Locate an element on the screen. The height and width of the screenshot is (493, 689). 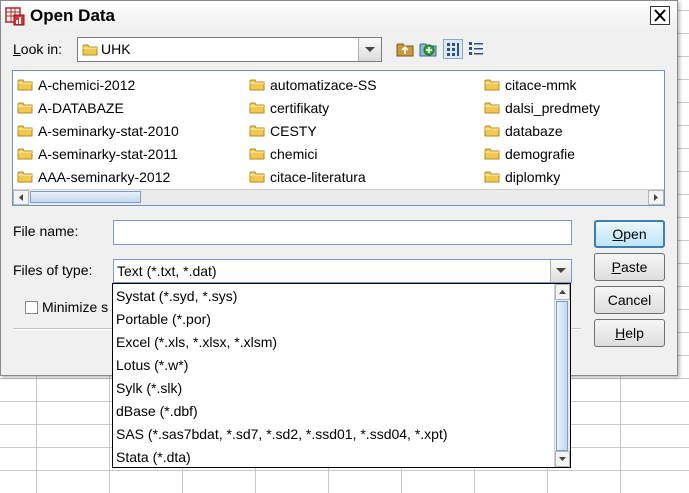
look-in-dropdown-button is located at coordinates (369, 49).